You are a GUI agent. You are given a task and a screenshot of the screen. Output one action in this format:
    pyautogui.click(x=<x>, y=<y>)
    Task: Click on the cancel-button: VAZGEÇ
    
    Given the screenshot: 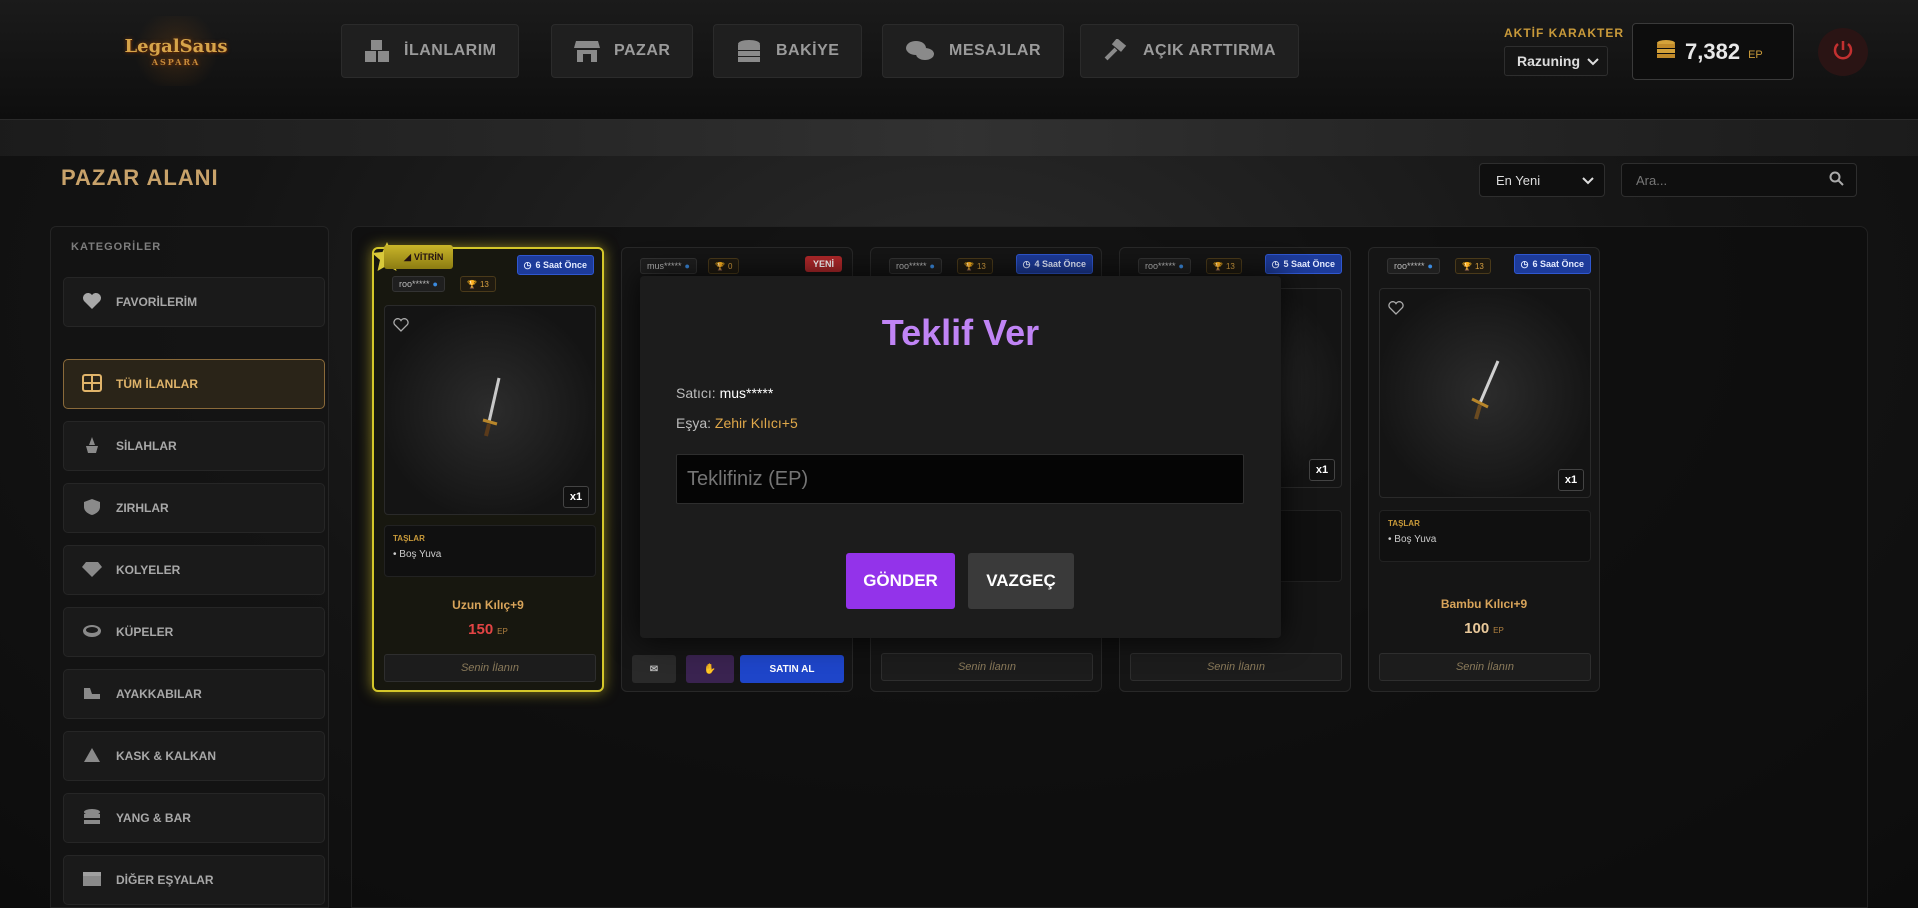 What is the action you would take?
    pyautogui.click(x=1021, y=581)
    